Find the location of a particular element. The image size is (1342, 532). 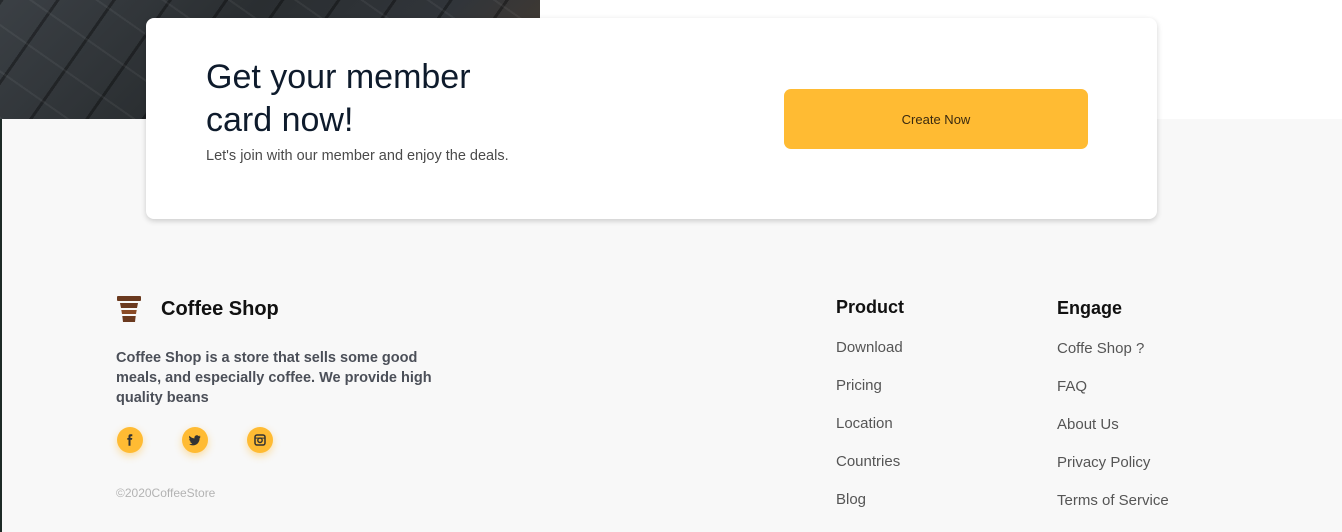

footer-brand: Coffee Shop is located at coordinates (197, 309).